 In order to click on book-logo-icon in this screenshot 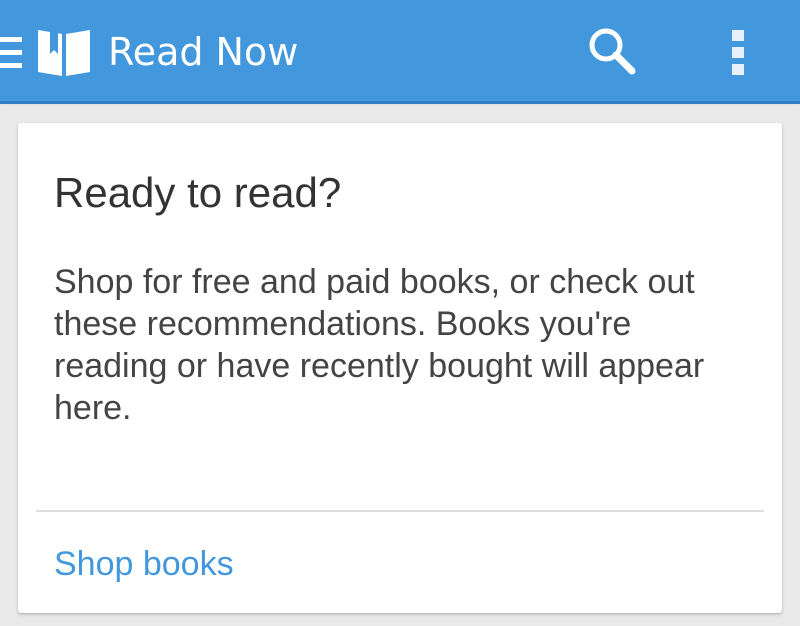, I will do `click(64, 52)`.